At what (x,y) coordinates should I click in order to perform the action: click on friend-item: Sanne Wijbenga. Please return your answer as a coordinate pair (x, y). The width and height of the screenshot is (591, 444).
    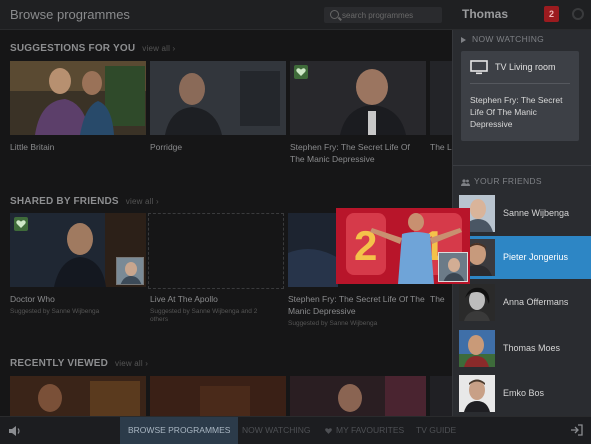
    Looking at the image, I should click on (522, 213).